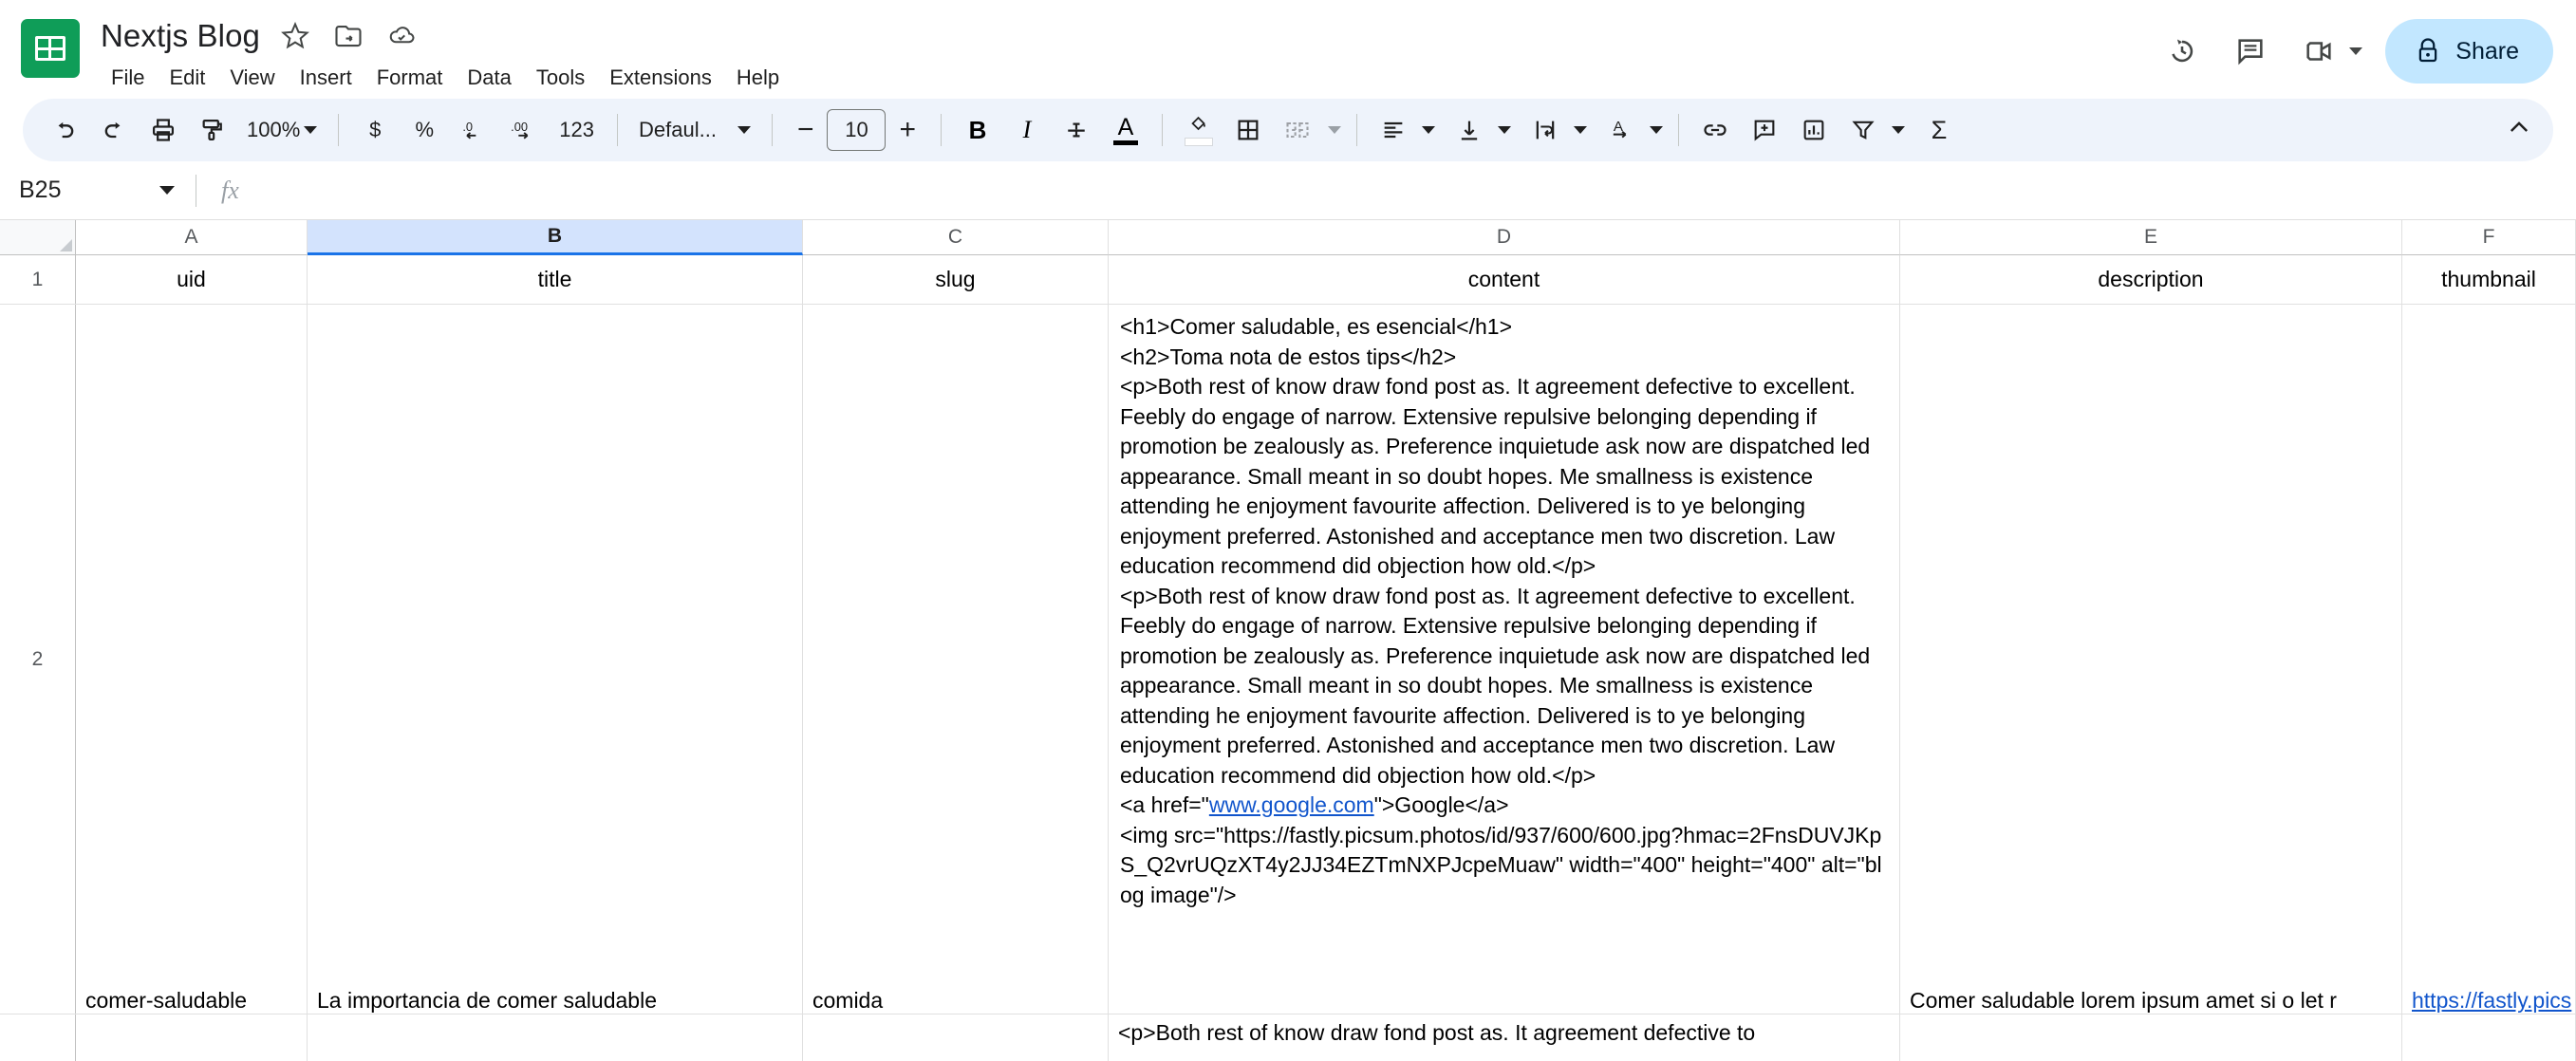  I want to click on cell-e1: description, so click(2151, 279).